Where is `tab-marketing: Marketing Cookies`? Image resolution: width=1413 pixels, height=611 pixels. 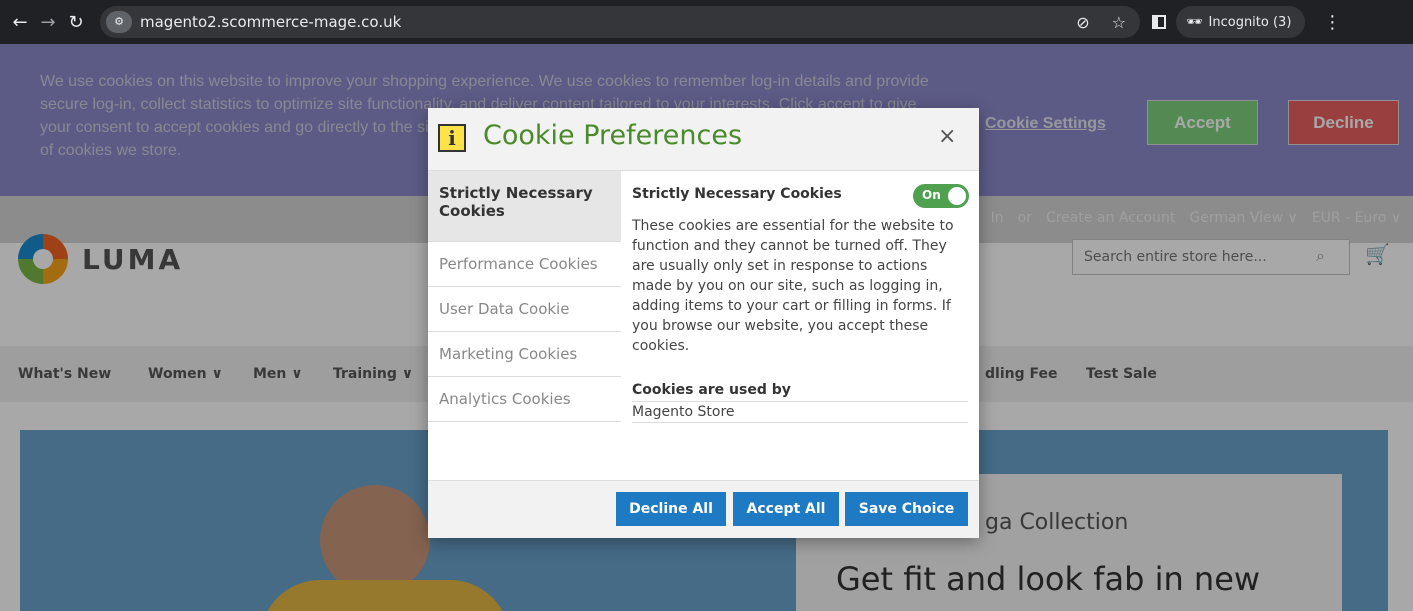 tab-marketing: Marketing Cookies is located at coordinates (524, 354).